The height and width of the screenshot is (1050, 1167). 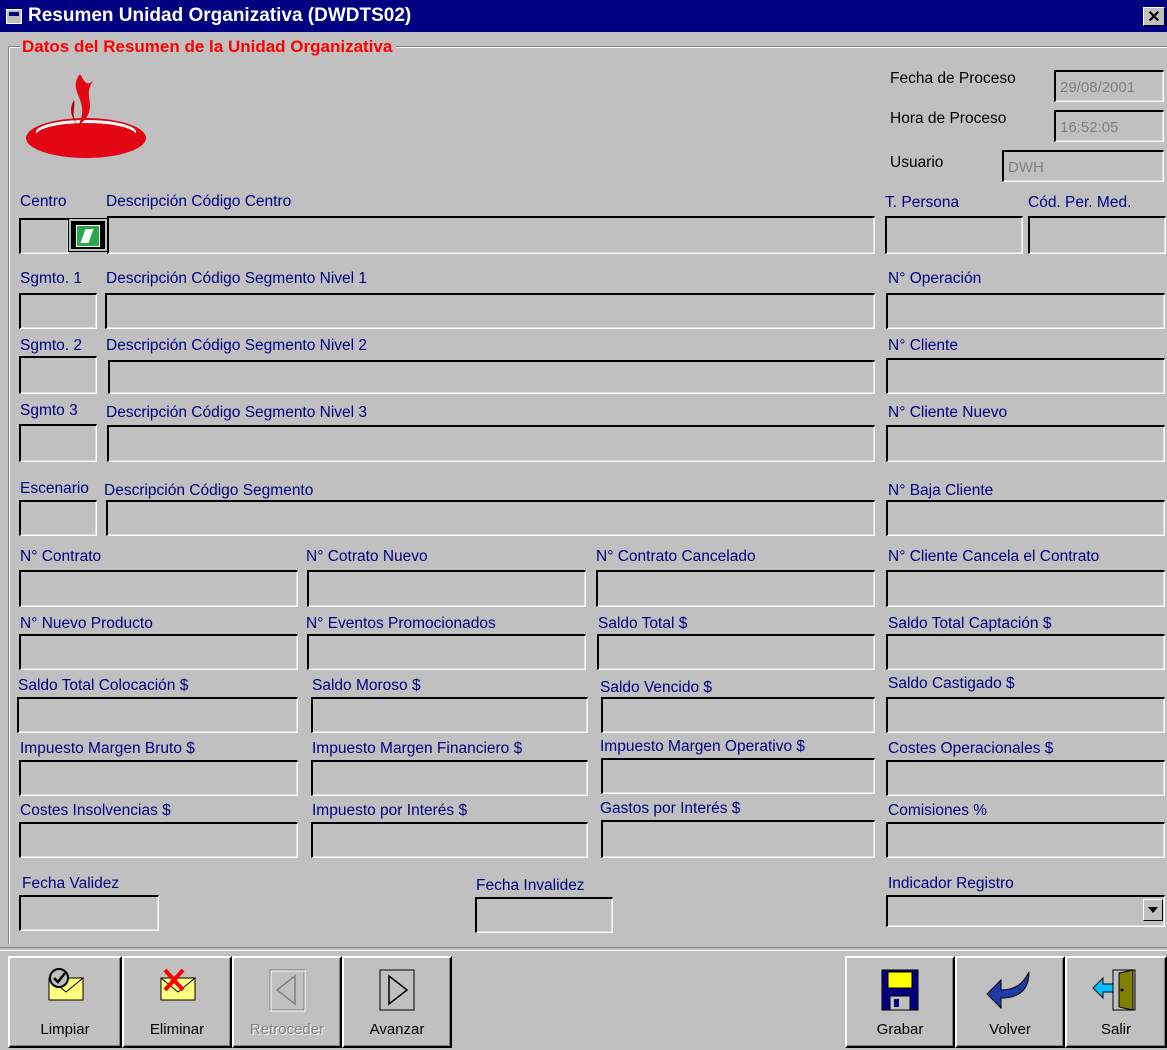 What do you see at coordinates (738, 776) in the screenshot?
I see `imp-margen-operativo-field` at bounding box center [738, 776].